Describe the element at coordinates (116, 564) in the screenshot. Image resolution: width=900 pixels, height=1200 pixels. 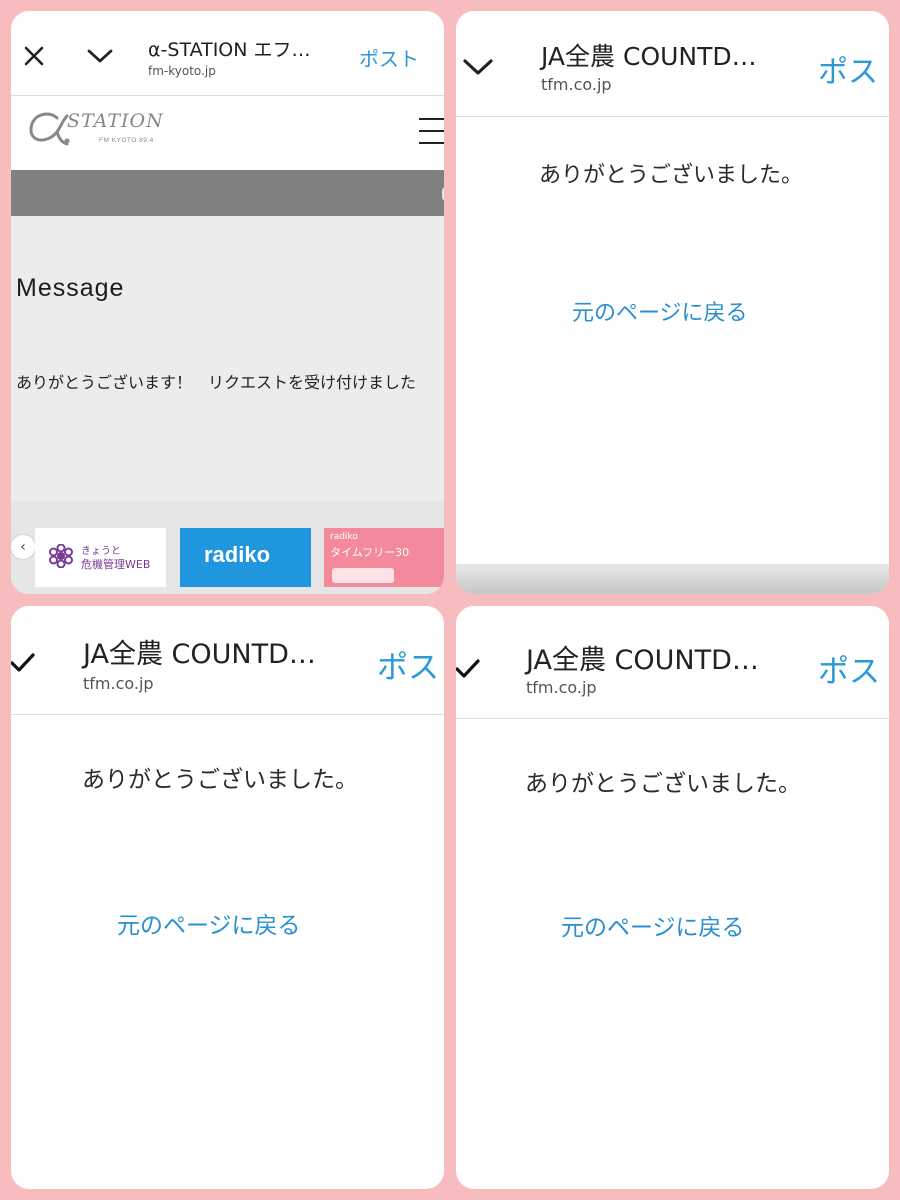
I see `kiki-line2: 危機管理WEB` at that location.